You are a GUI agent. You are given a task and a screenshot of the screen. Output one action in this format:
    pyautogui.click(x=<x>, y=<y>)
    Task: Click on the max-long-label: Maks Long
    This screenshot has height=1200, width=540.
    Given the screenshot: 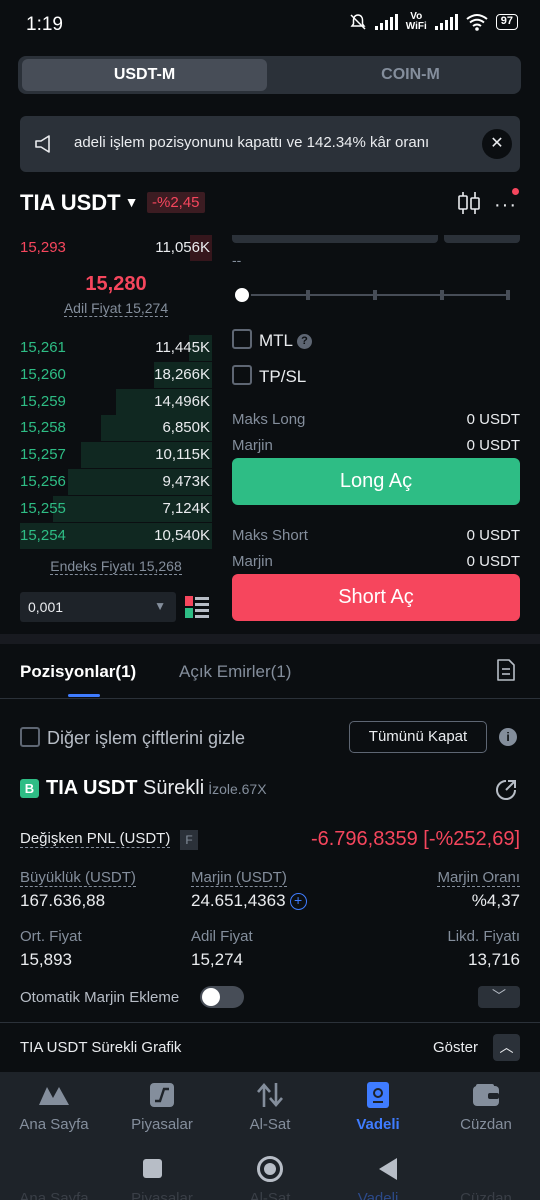 What is the action you would take?
    pyautogui.click(x=269, y=419)
    